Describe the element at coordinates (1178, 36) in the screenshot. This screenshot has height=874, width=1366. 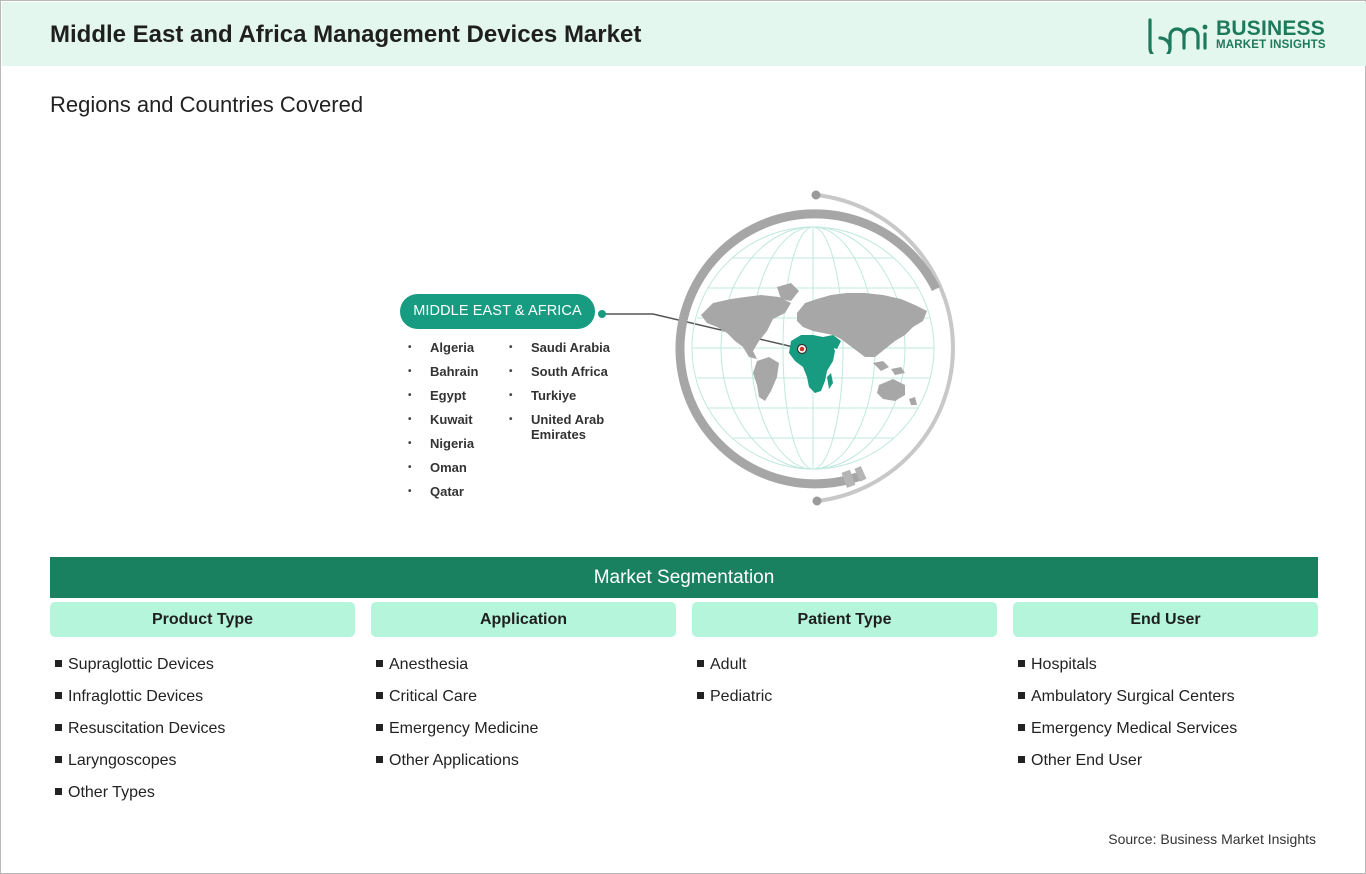
I see `bmi-logo-mark-icon` at that location.